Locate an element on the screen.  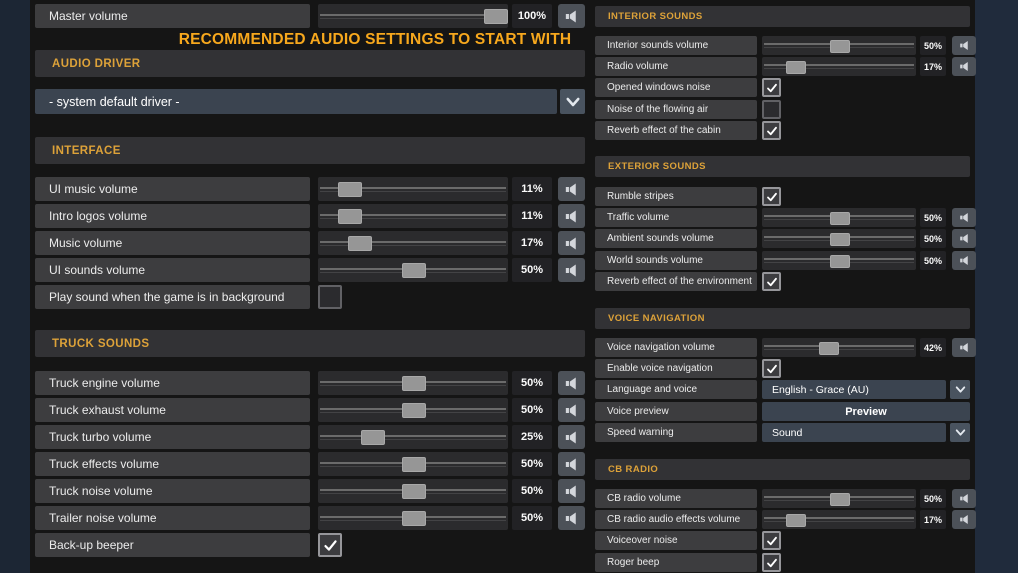
truck-noise-volume-slider is located at coordinates (413, 491).